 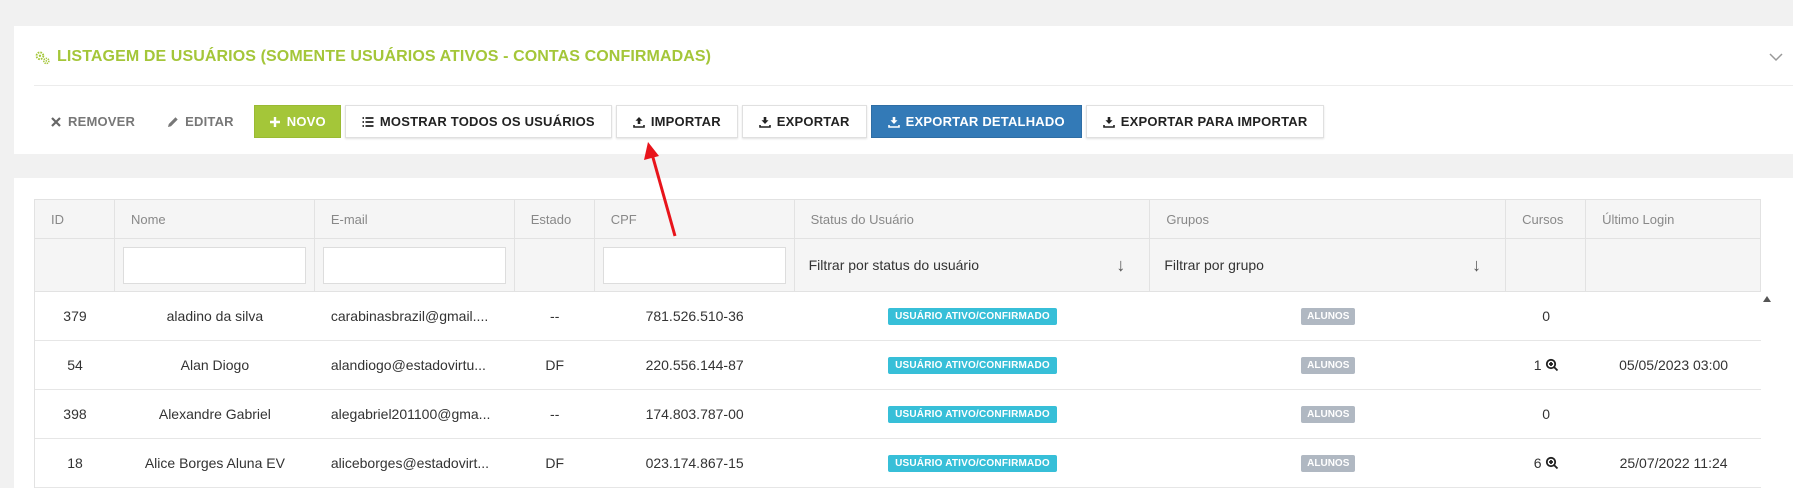 I want to click on column-header-nome: Nome, so click(x=215, y=219).